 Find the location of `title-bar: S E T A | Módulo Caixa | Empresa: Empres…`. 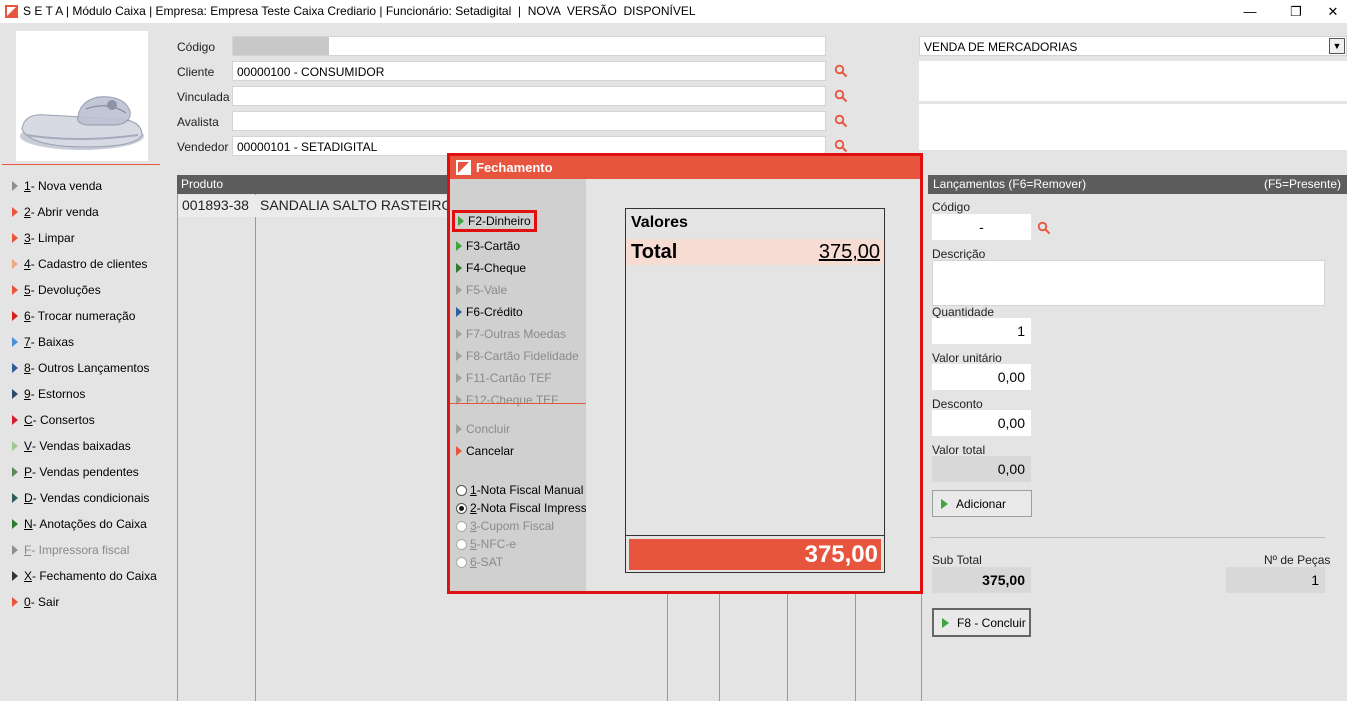

title-bar: S E T A | Módulo Caixa | Empresa: Empres… is located at coordinates (673, 11).